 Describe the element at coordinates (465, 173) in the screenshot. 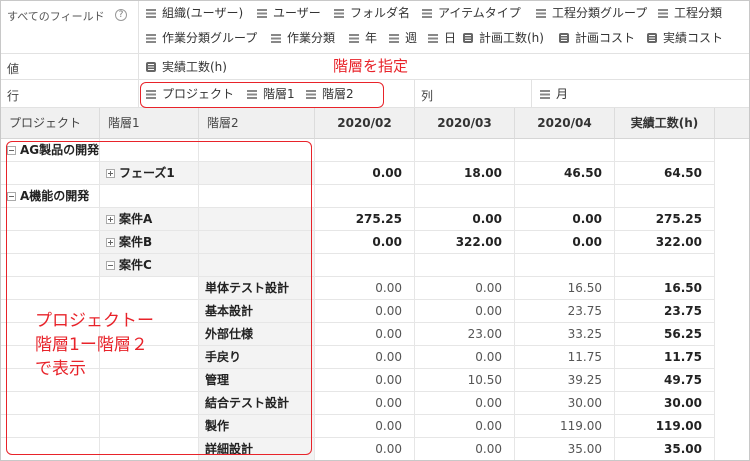

I see `value-cell: 18.00` at that location.